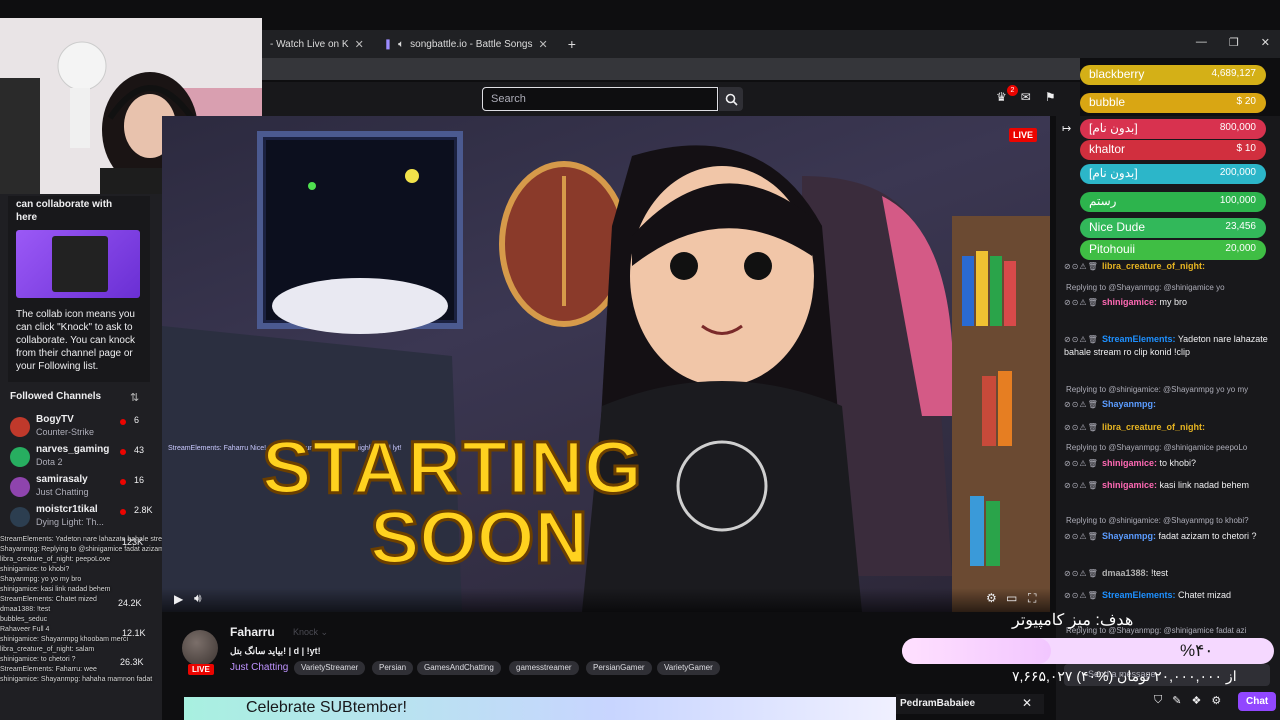  Describe the element at coordinates (1158, 700) in the screenshot. I see `shield-icon: ⛉` at that location.